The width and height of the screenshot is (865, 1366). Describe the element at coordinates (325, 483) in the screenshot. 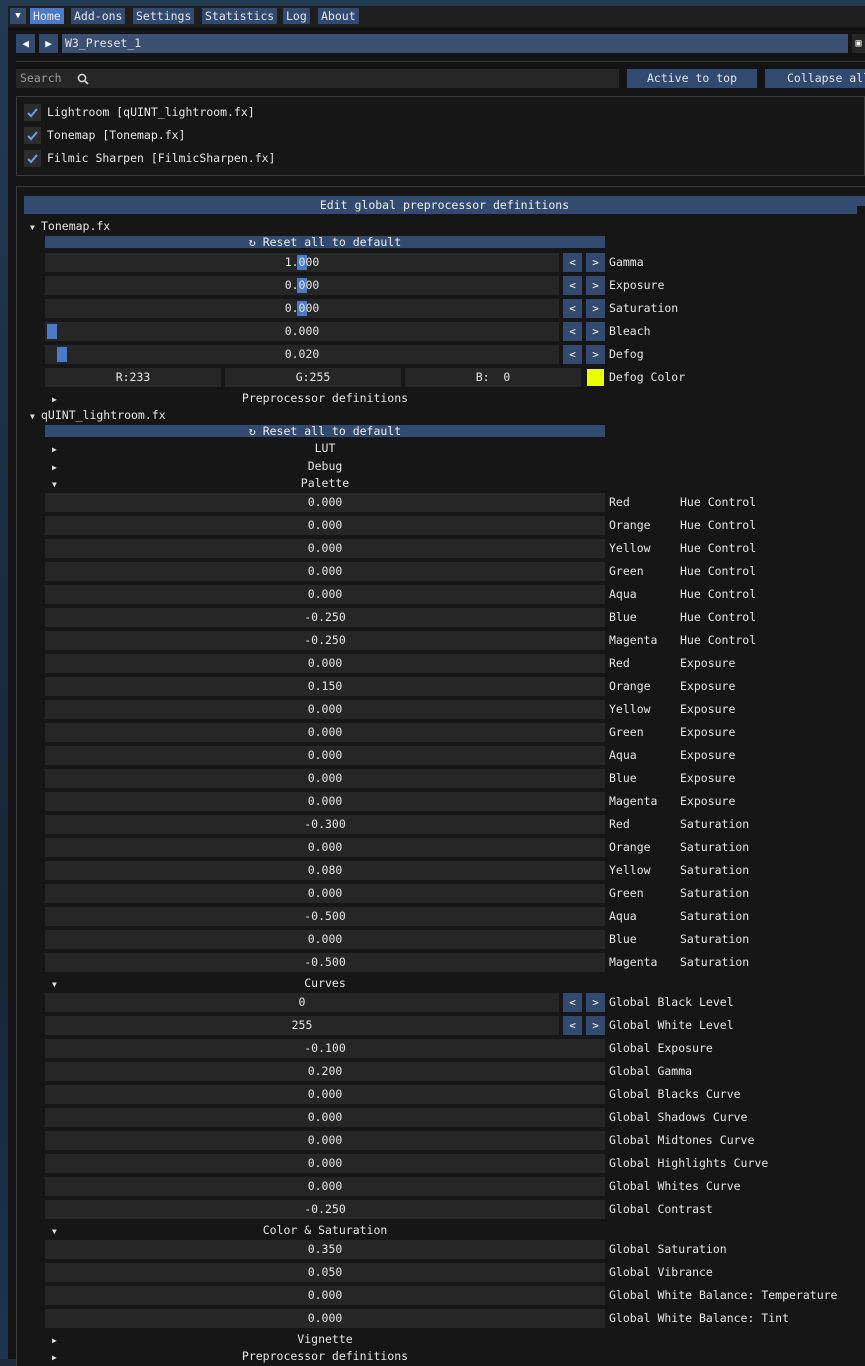

I see `palette-section: Palette` at that location.